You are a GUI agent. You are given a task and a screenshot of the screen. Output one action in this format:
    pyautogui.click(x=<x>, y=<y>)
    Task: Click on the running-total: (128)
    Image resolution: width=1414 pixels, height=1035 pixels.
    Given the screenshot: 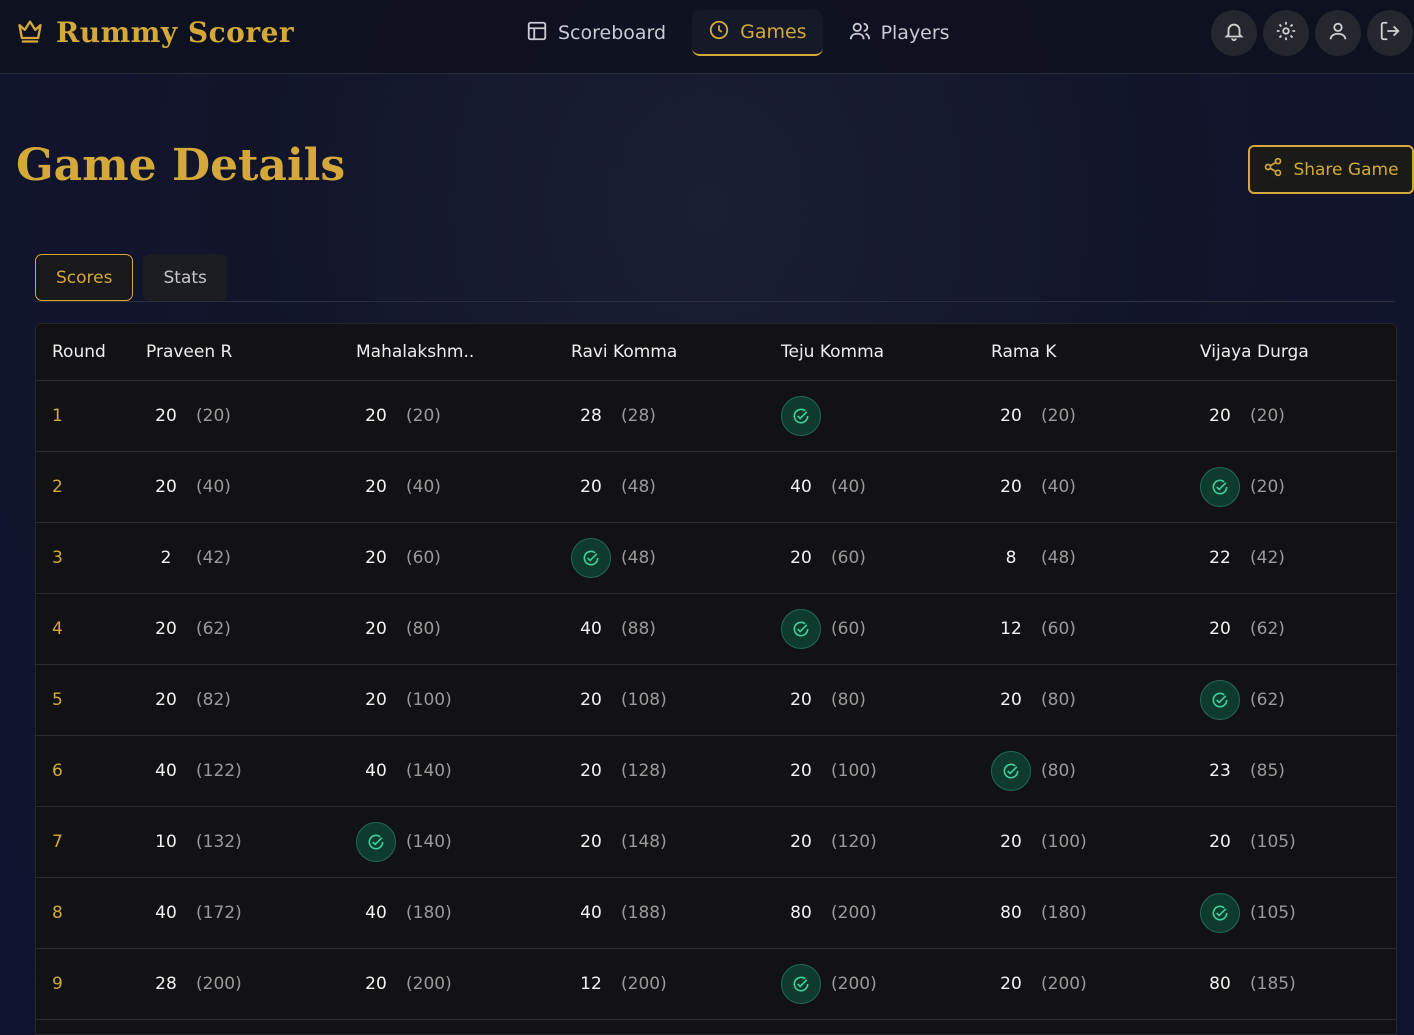 What is the action you would take?
    pyautogui.click(x=644, y=771)
    